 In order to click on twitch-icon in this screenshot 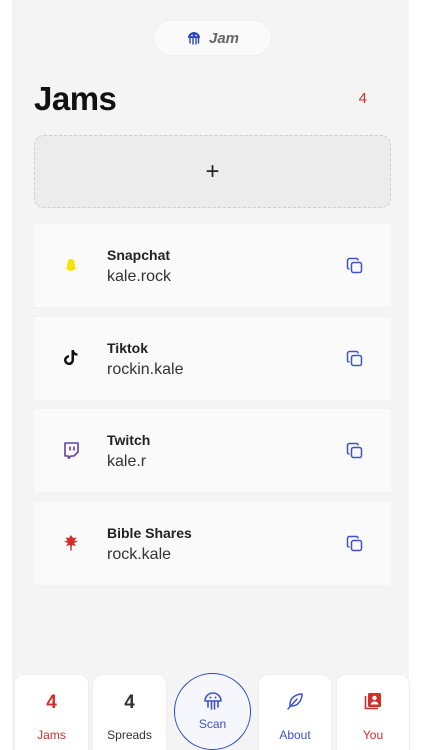, I will do `click(71, 450)`.